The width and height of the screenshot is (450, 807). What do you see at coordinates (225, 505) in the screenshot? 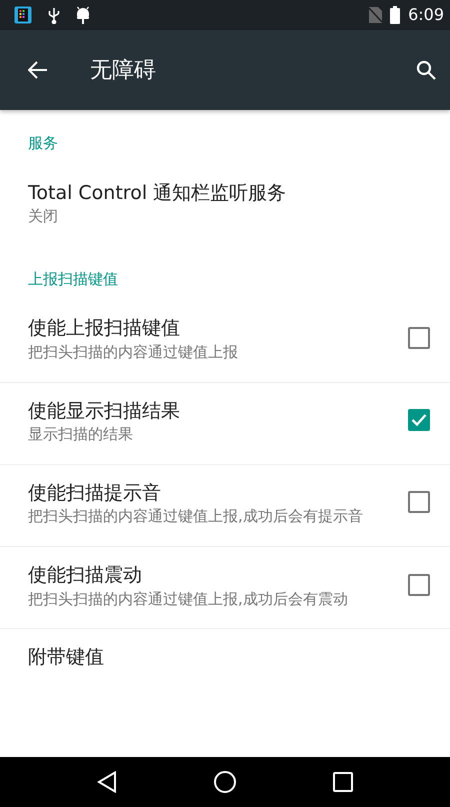
I see `preference-row: 使能扫描提示音 把扫头扫描的内容通过键值上报,成功后会有提示音` at bounding box center [225, 505].